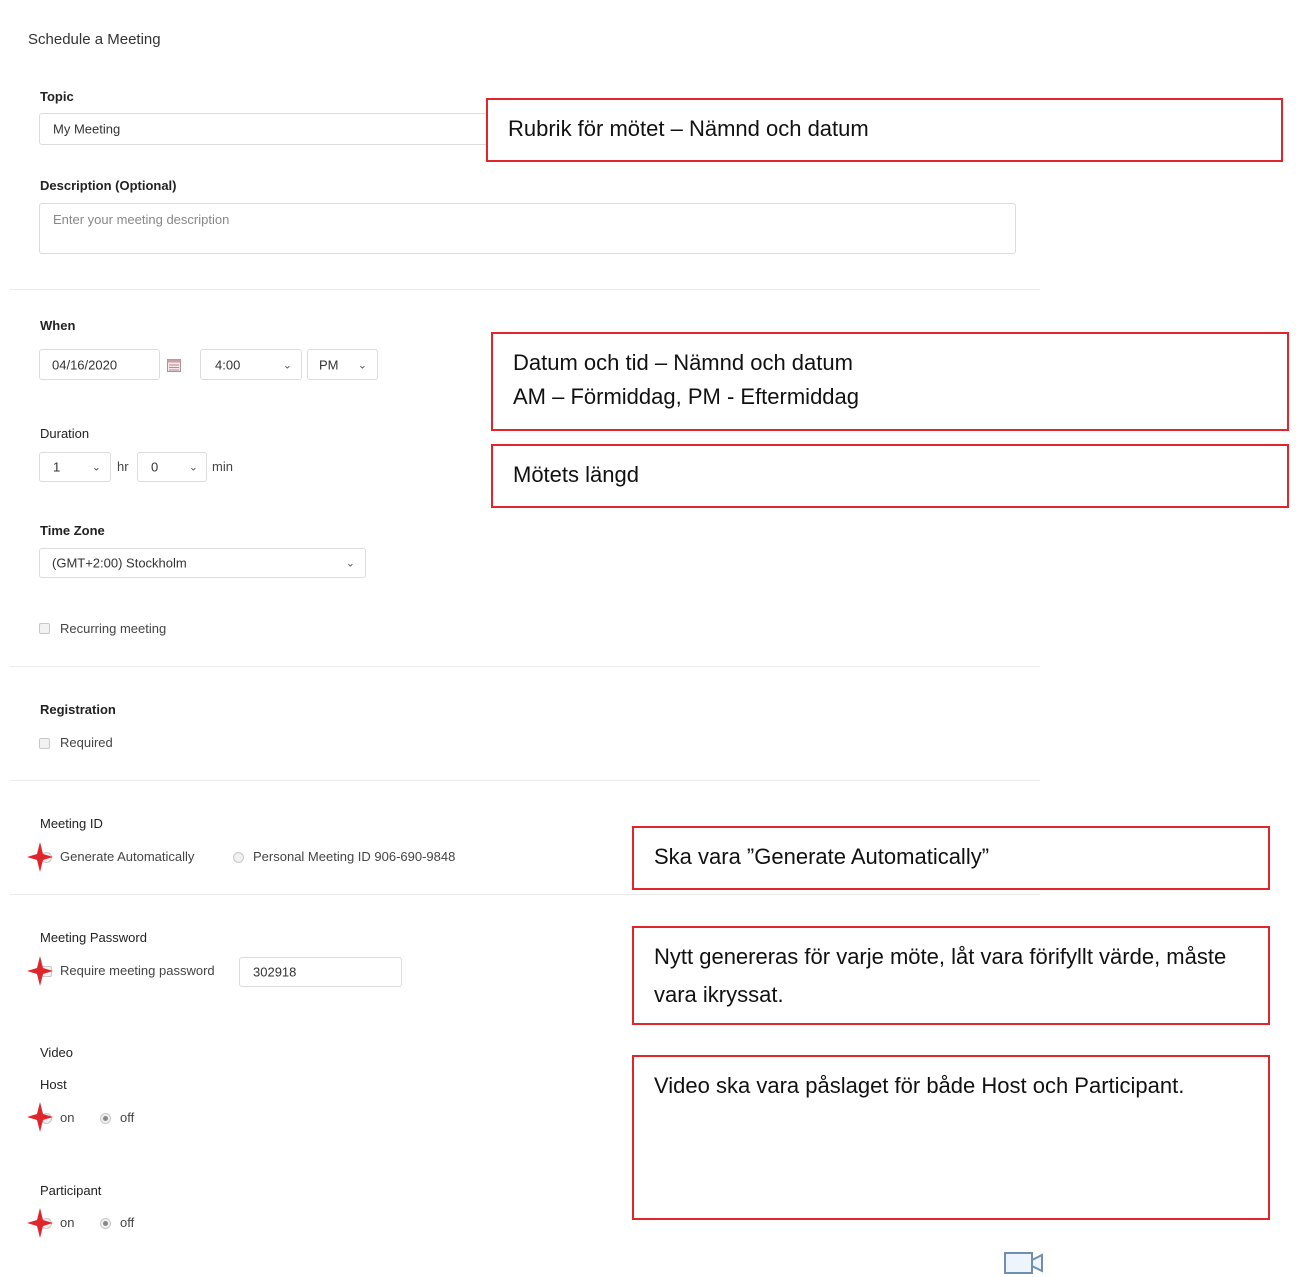 The height and width of the screenshot is (1277, 1296). What do you see at coordinates (105, 1223) in the screenshot?
I see `participant-video-off-radio` at bounding box center [105, 1223].